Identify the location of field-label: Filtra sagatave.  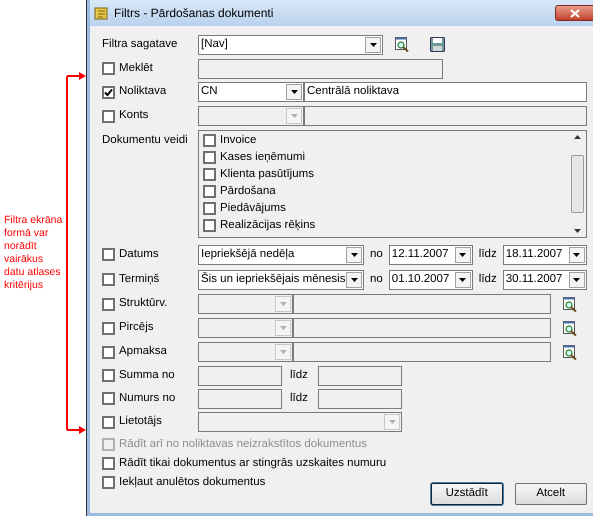
(140, 44).